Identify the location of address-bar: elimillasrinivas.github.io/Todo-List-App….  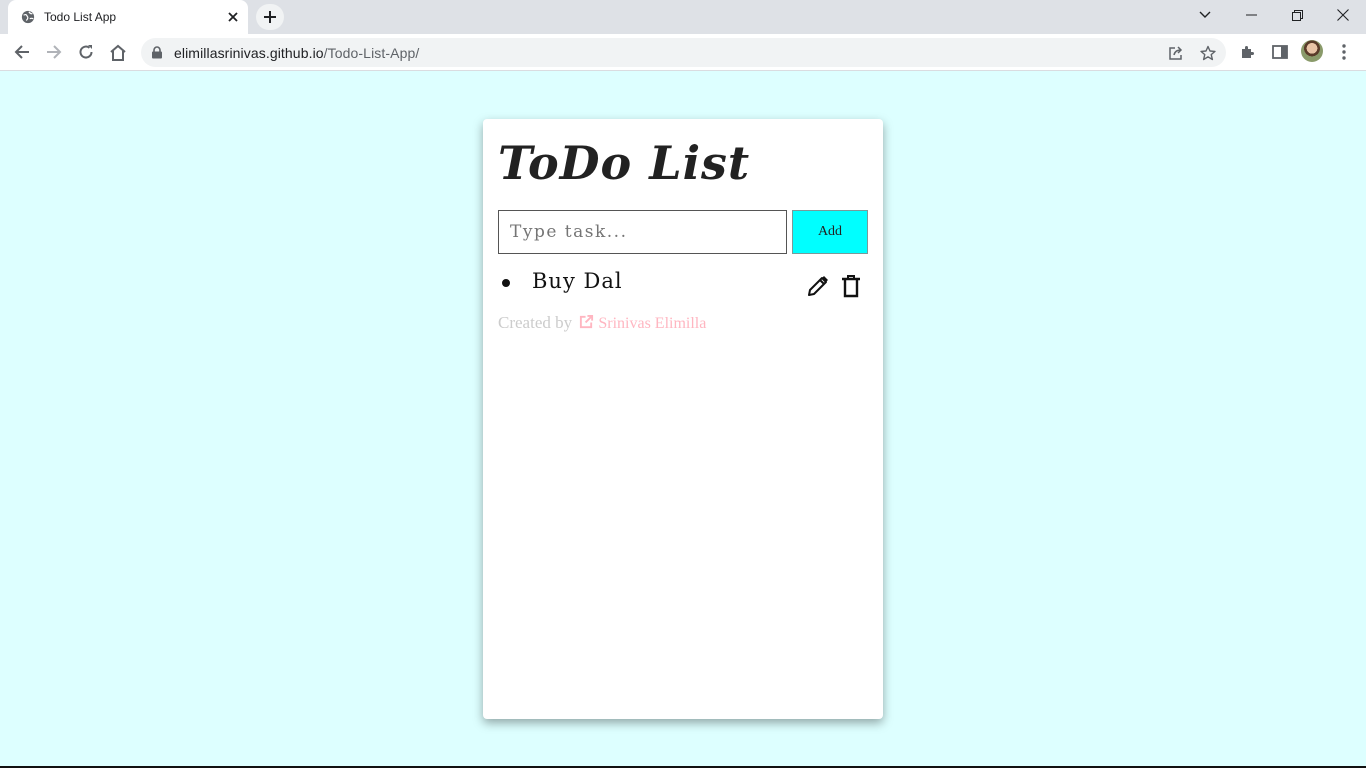
(683, 52).